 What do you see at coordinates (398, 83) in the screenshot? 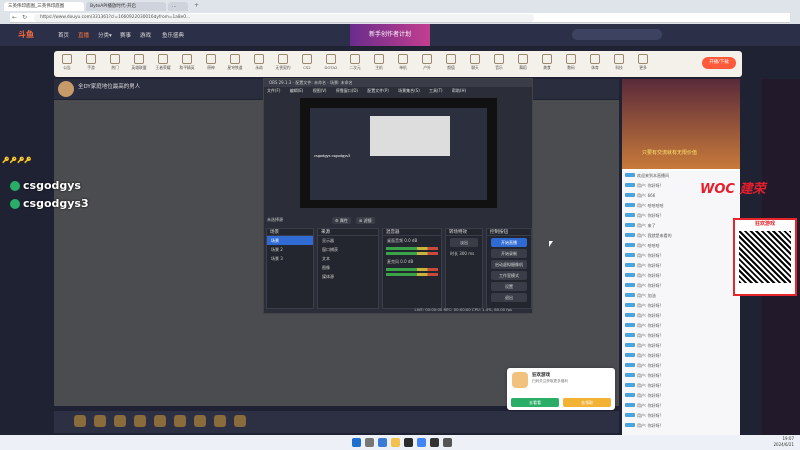
I see `obs-titlebar: OBS 29.1.3 - 配置文件: 未命名 - 场景: 未命名` at bounding box center [398, 83].